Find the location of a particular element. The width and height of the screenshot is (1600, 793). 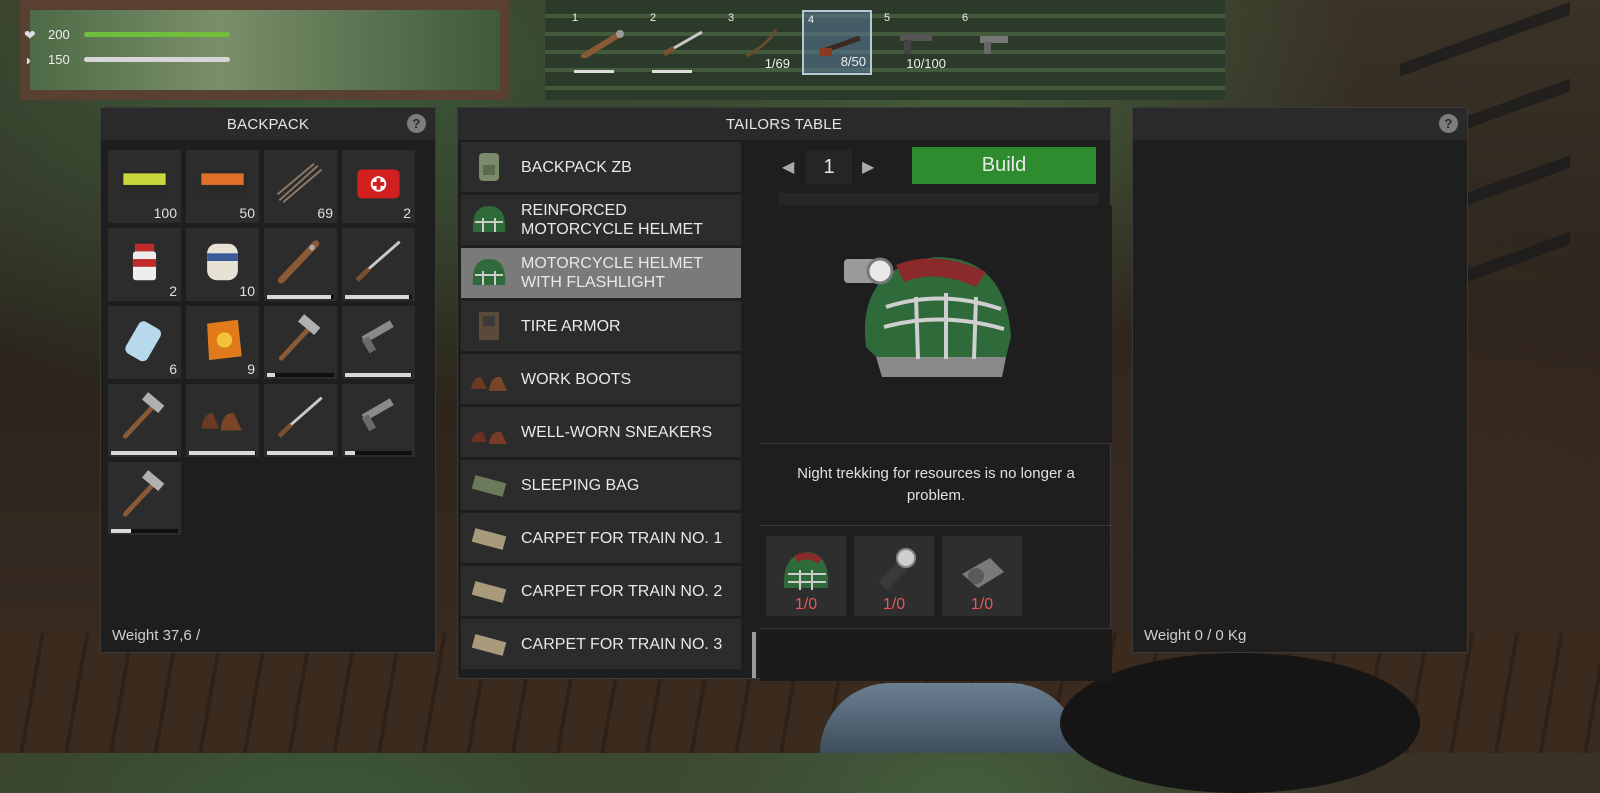

hotbar-slot-4: 4 8/50 is located at coordinates (837, 42).